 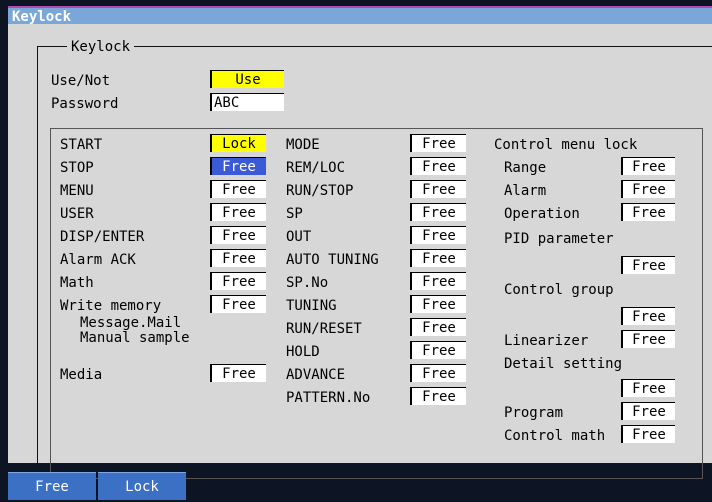 What do you see at coordinates (77, 191) in the screenshot?
I see `menu-label: MENU` at bounding box center [77, 191].